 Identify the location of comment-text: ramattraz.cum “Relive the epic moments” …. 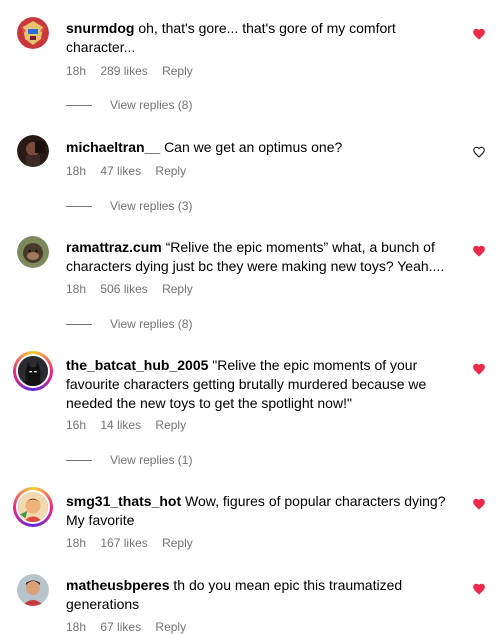
(261, 257).